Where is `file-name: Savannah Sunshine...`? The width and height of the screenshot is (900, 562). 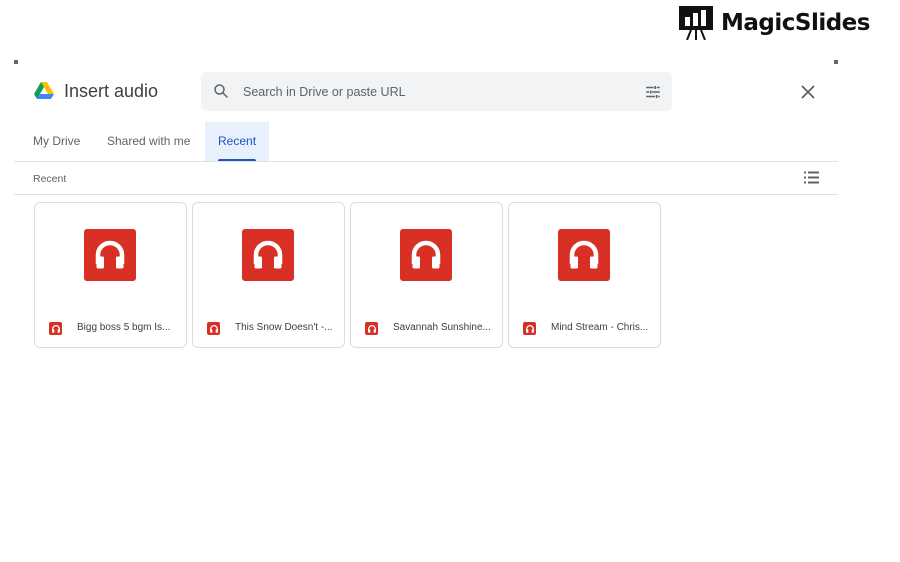 file-name: Savannah Sunshine... is located at coordinates (442, 327).